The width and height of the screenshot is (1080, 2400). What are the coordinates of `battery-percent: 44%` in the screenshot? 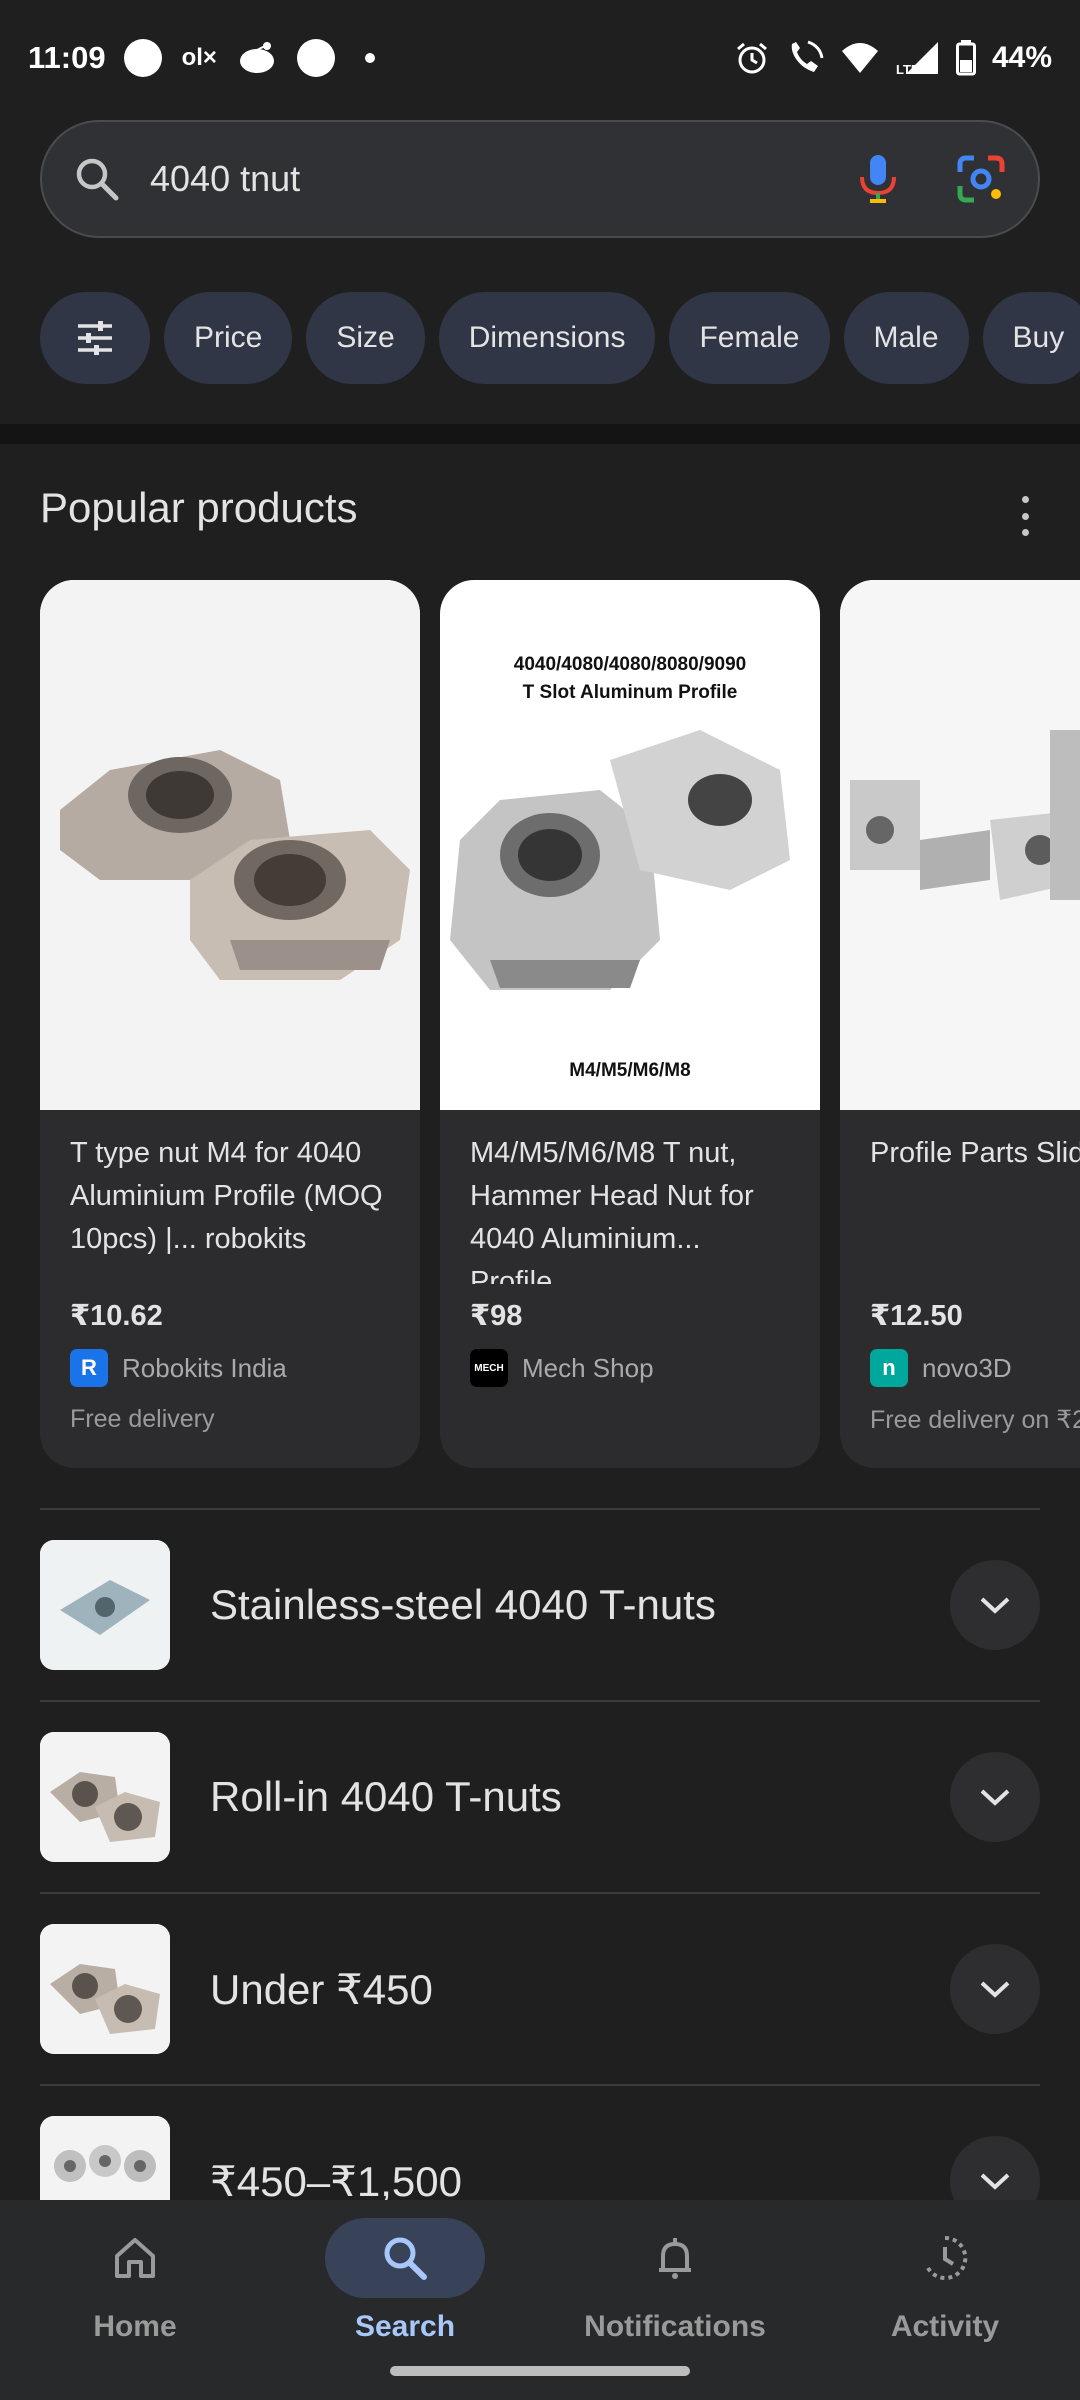 It's located at (1021, 57).